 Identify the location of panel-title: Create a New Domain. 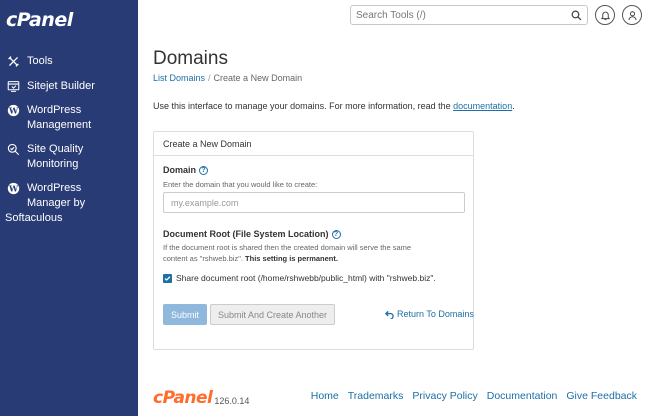
(313, 144).